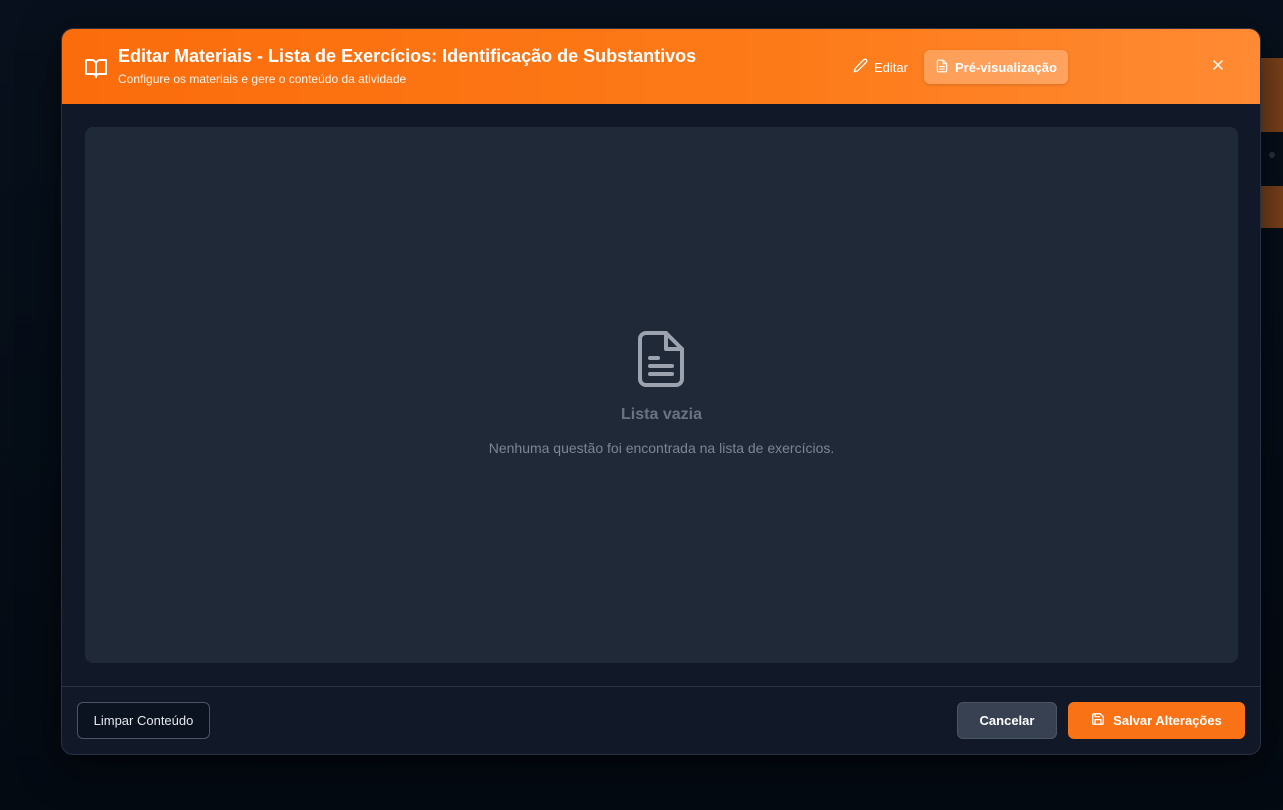  I want to click on save-changes-button: Salvar Alterações, so click(1156, 720).